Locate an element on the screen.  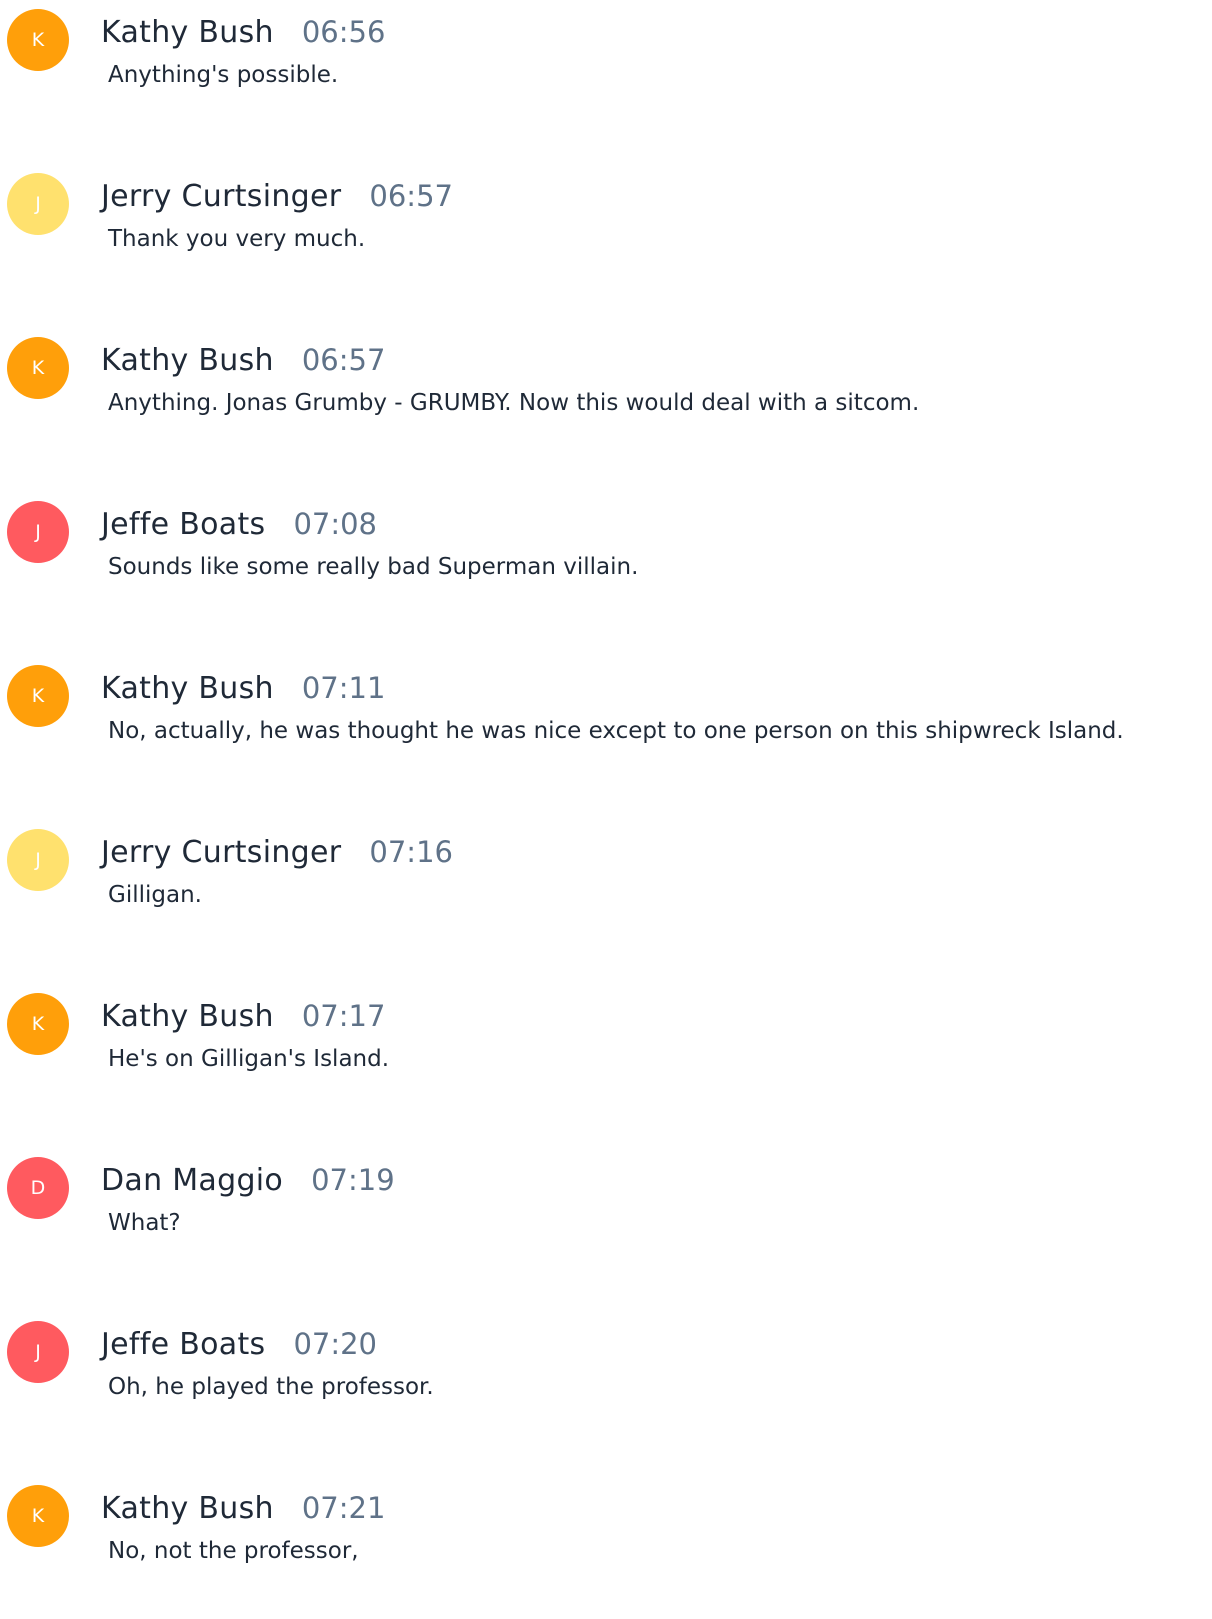
message-item: K Kathy Bush 06:56 Anything's possible. is located at coordinates (606, 60).